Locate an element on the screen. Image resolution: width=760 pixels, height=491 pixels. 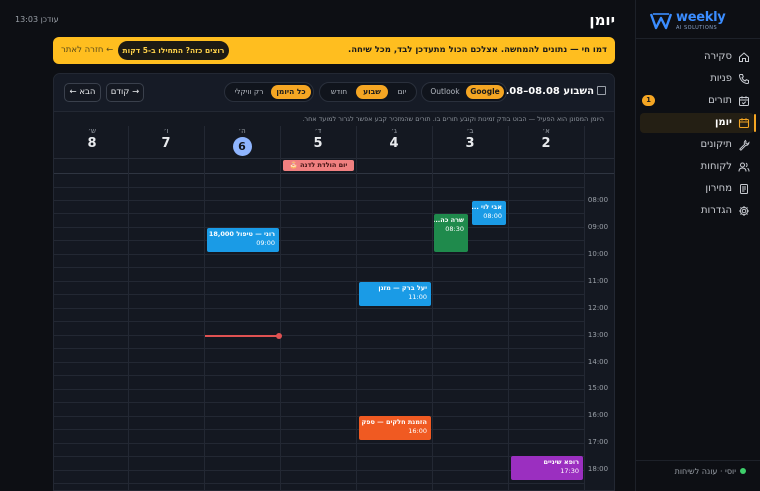
day-header: ו׳ 7 is located at coordinates (166, 142).